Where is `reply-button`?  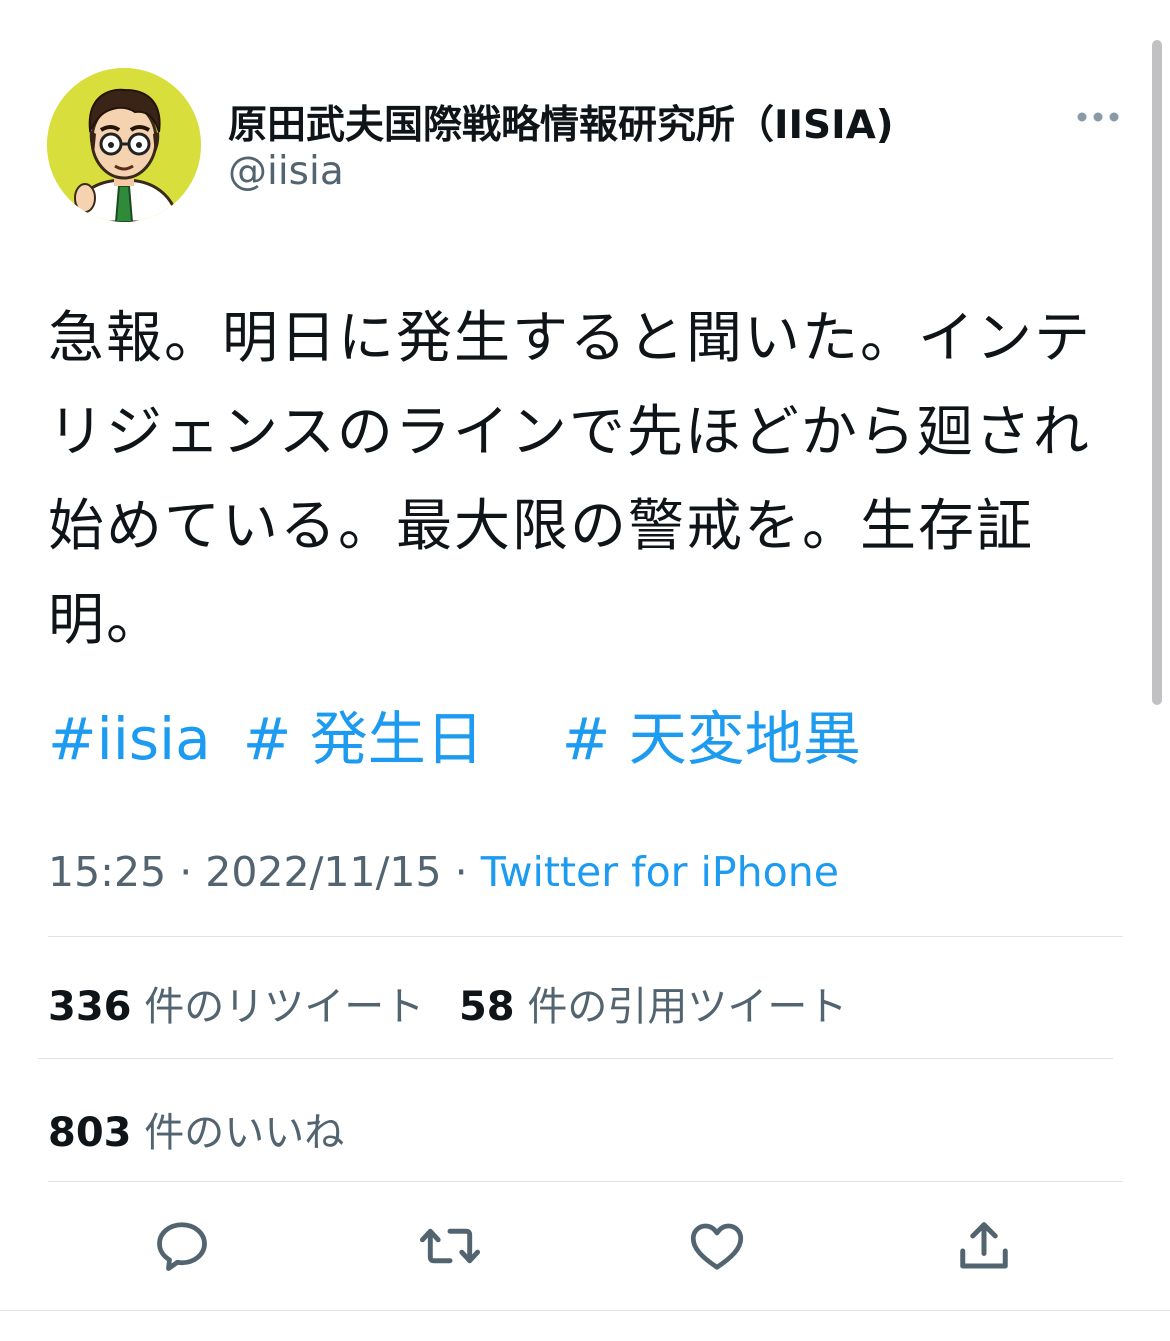 reply-button is located at coordinates (182, 1246).